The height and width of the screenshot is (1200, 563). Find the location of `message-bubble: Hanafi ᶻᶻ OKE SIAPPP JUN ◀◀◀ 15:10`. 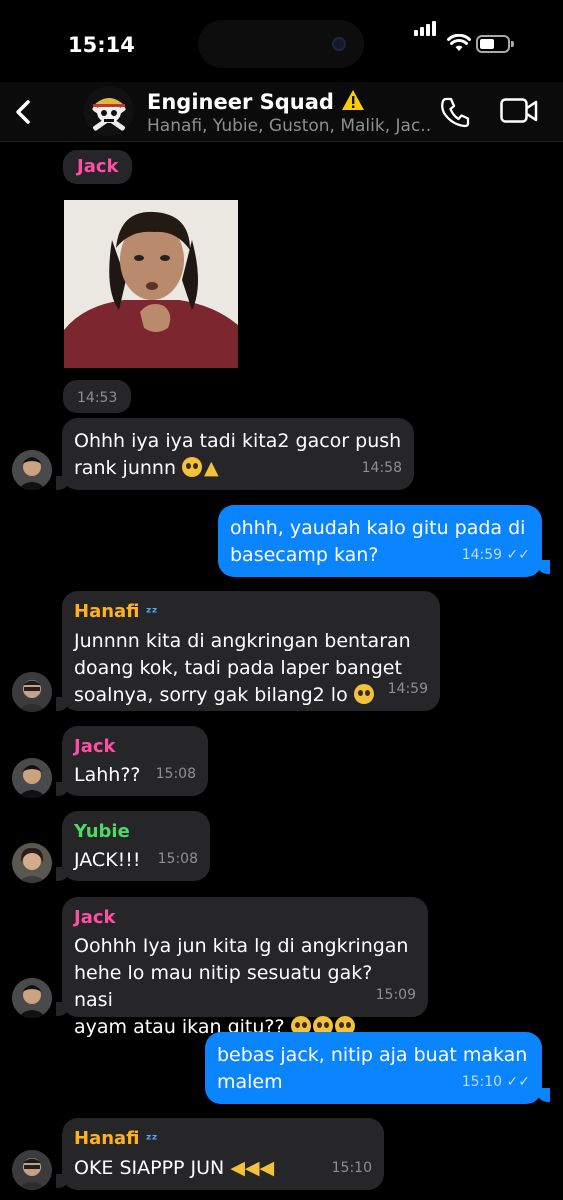

message-bubble: Hanafi ᶻᶻ OKE SIAPPP JUN ◀◀◀ 15:10 is located at coordinates (223, 1154).